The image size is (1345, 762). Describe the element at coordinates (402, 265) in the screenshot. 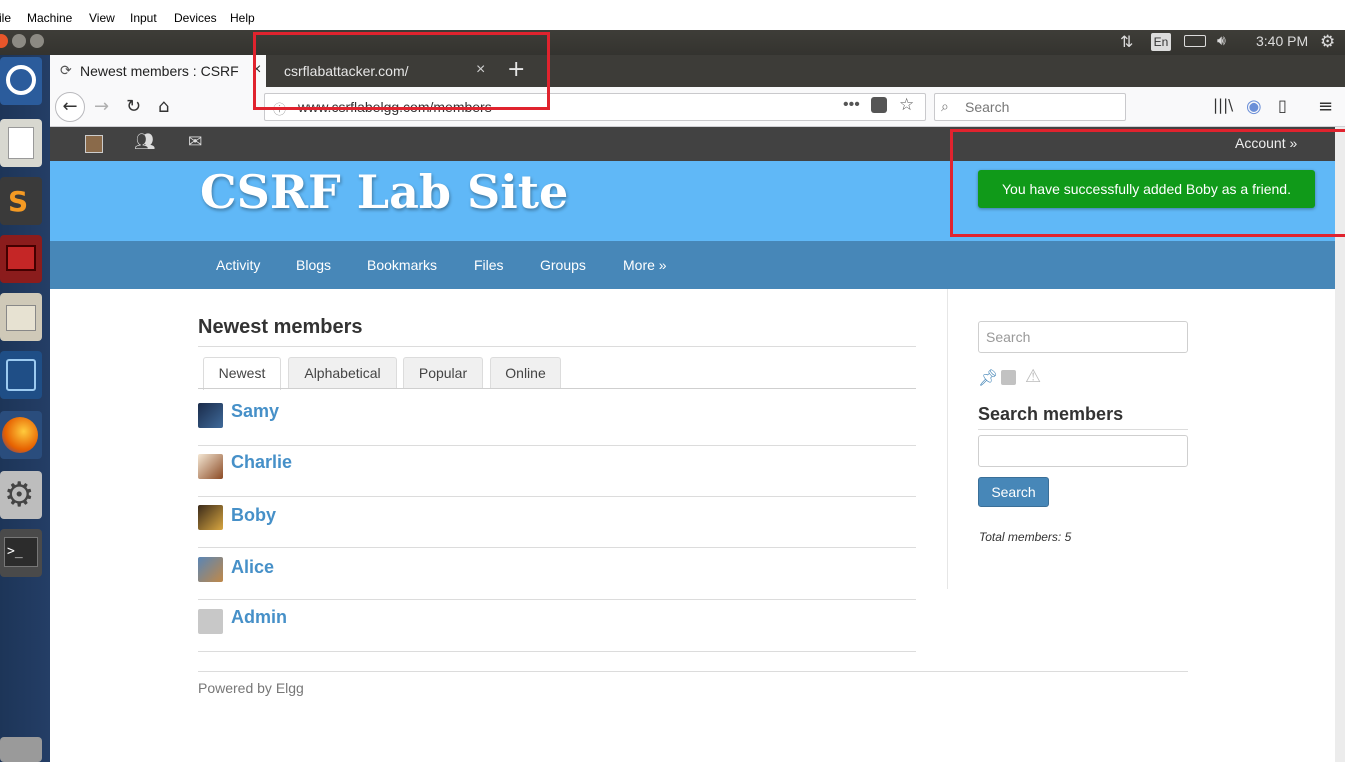

I see `menu-bookmarks: Bookmarks` at that location.